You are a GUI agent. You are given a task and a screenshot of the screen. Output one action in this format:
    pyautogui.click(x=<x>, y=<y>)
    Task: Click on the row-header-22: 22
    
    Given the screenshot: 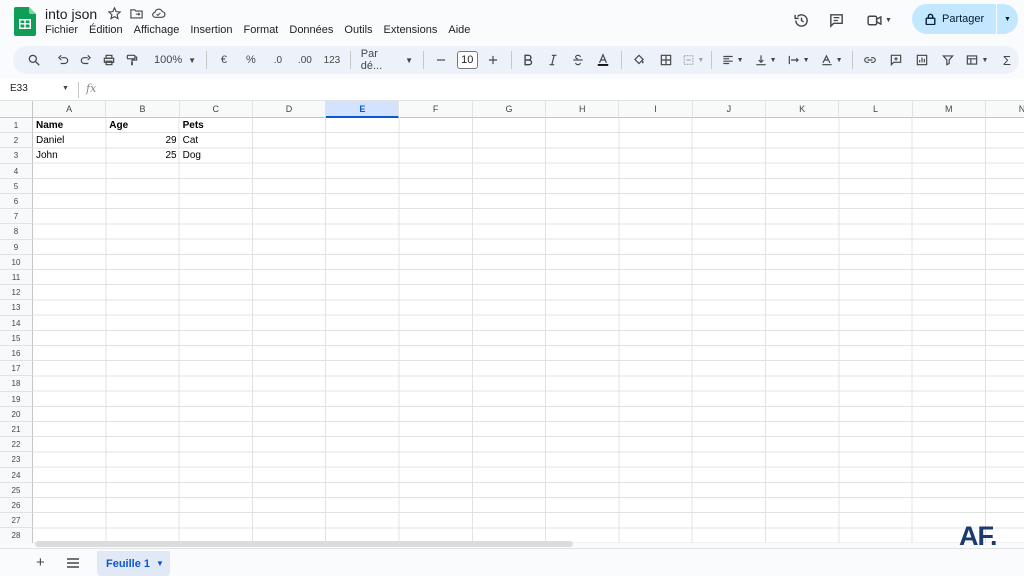 What is the action you would take?
    pyautogui.click(x=16, y=445)
    